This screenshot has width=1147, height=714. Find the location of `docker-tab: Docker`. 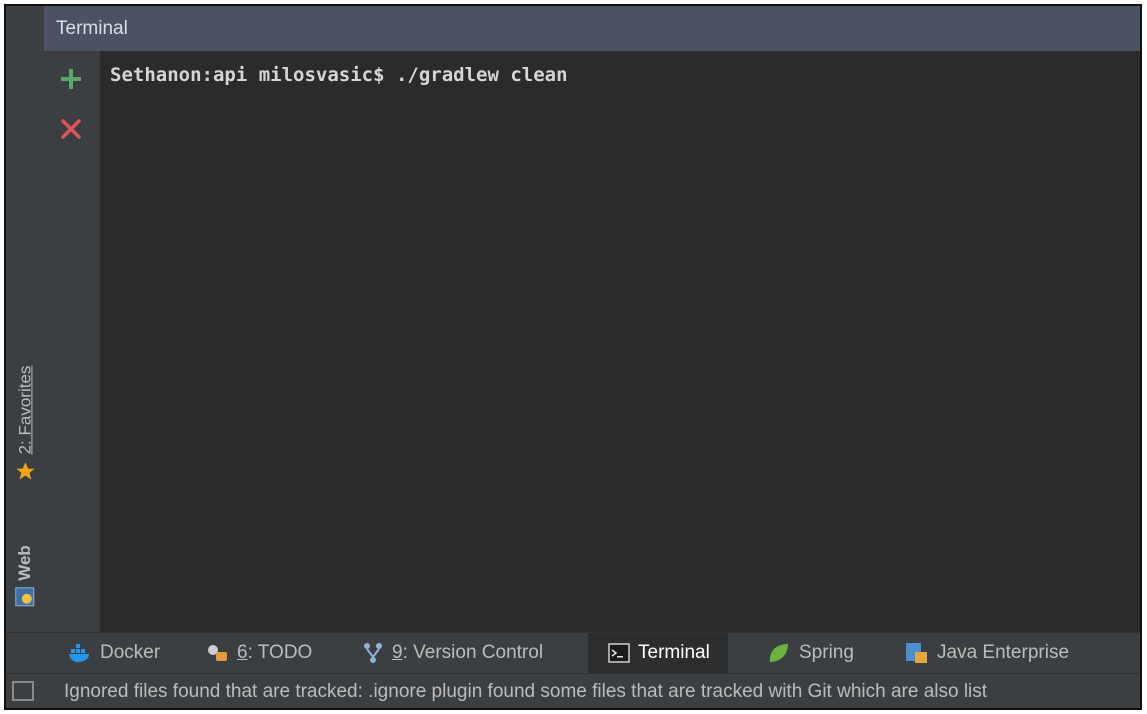

docker-tab: Docker is located at coordinates (114, 653).